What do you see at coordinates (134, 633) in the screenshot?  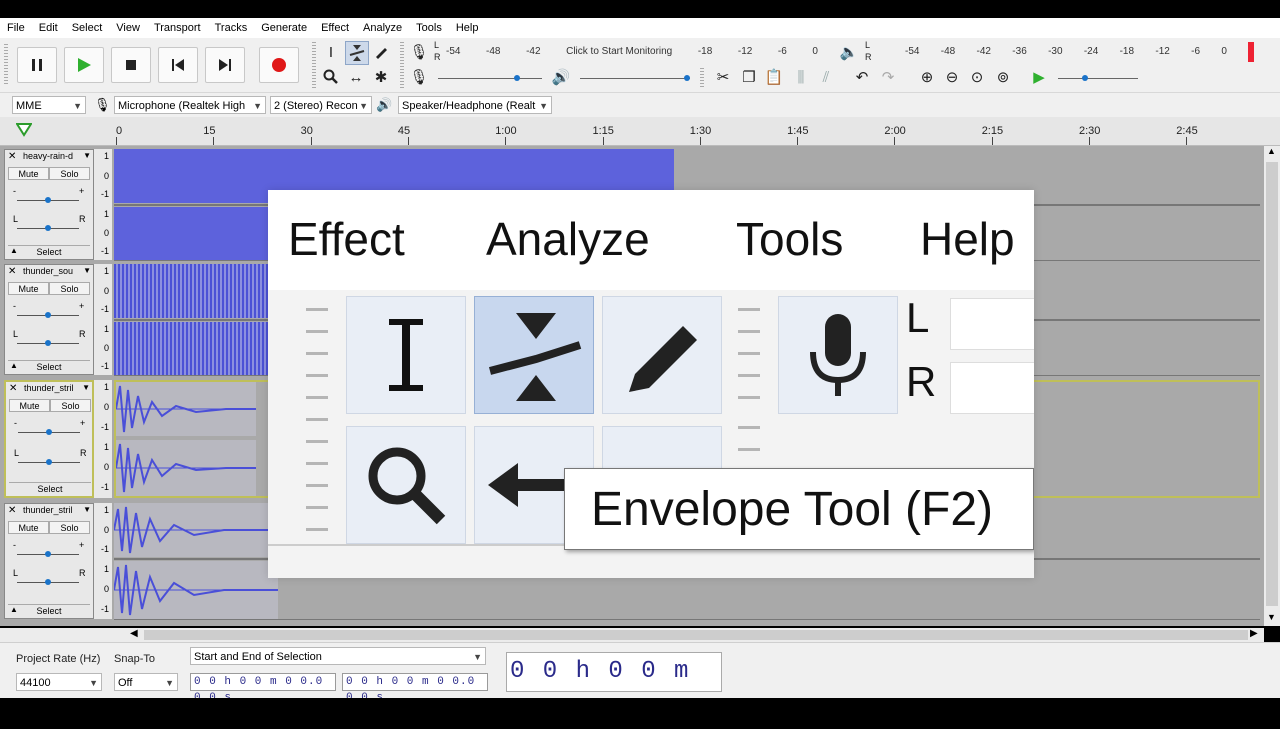 I see `scroll-left-icon: ◀` at bounding box center [134, 633].